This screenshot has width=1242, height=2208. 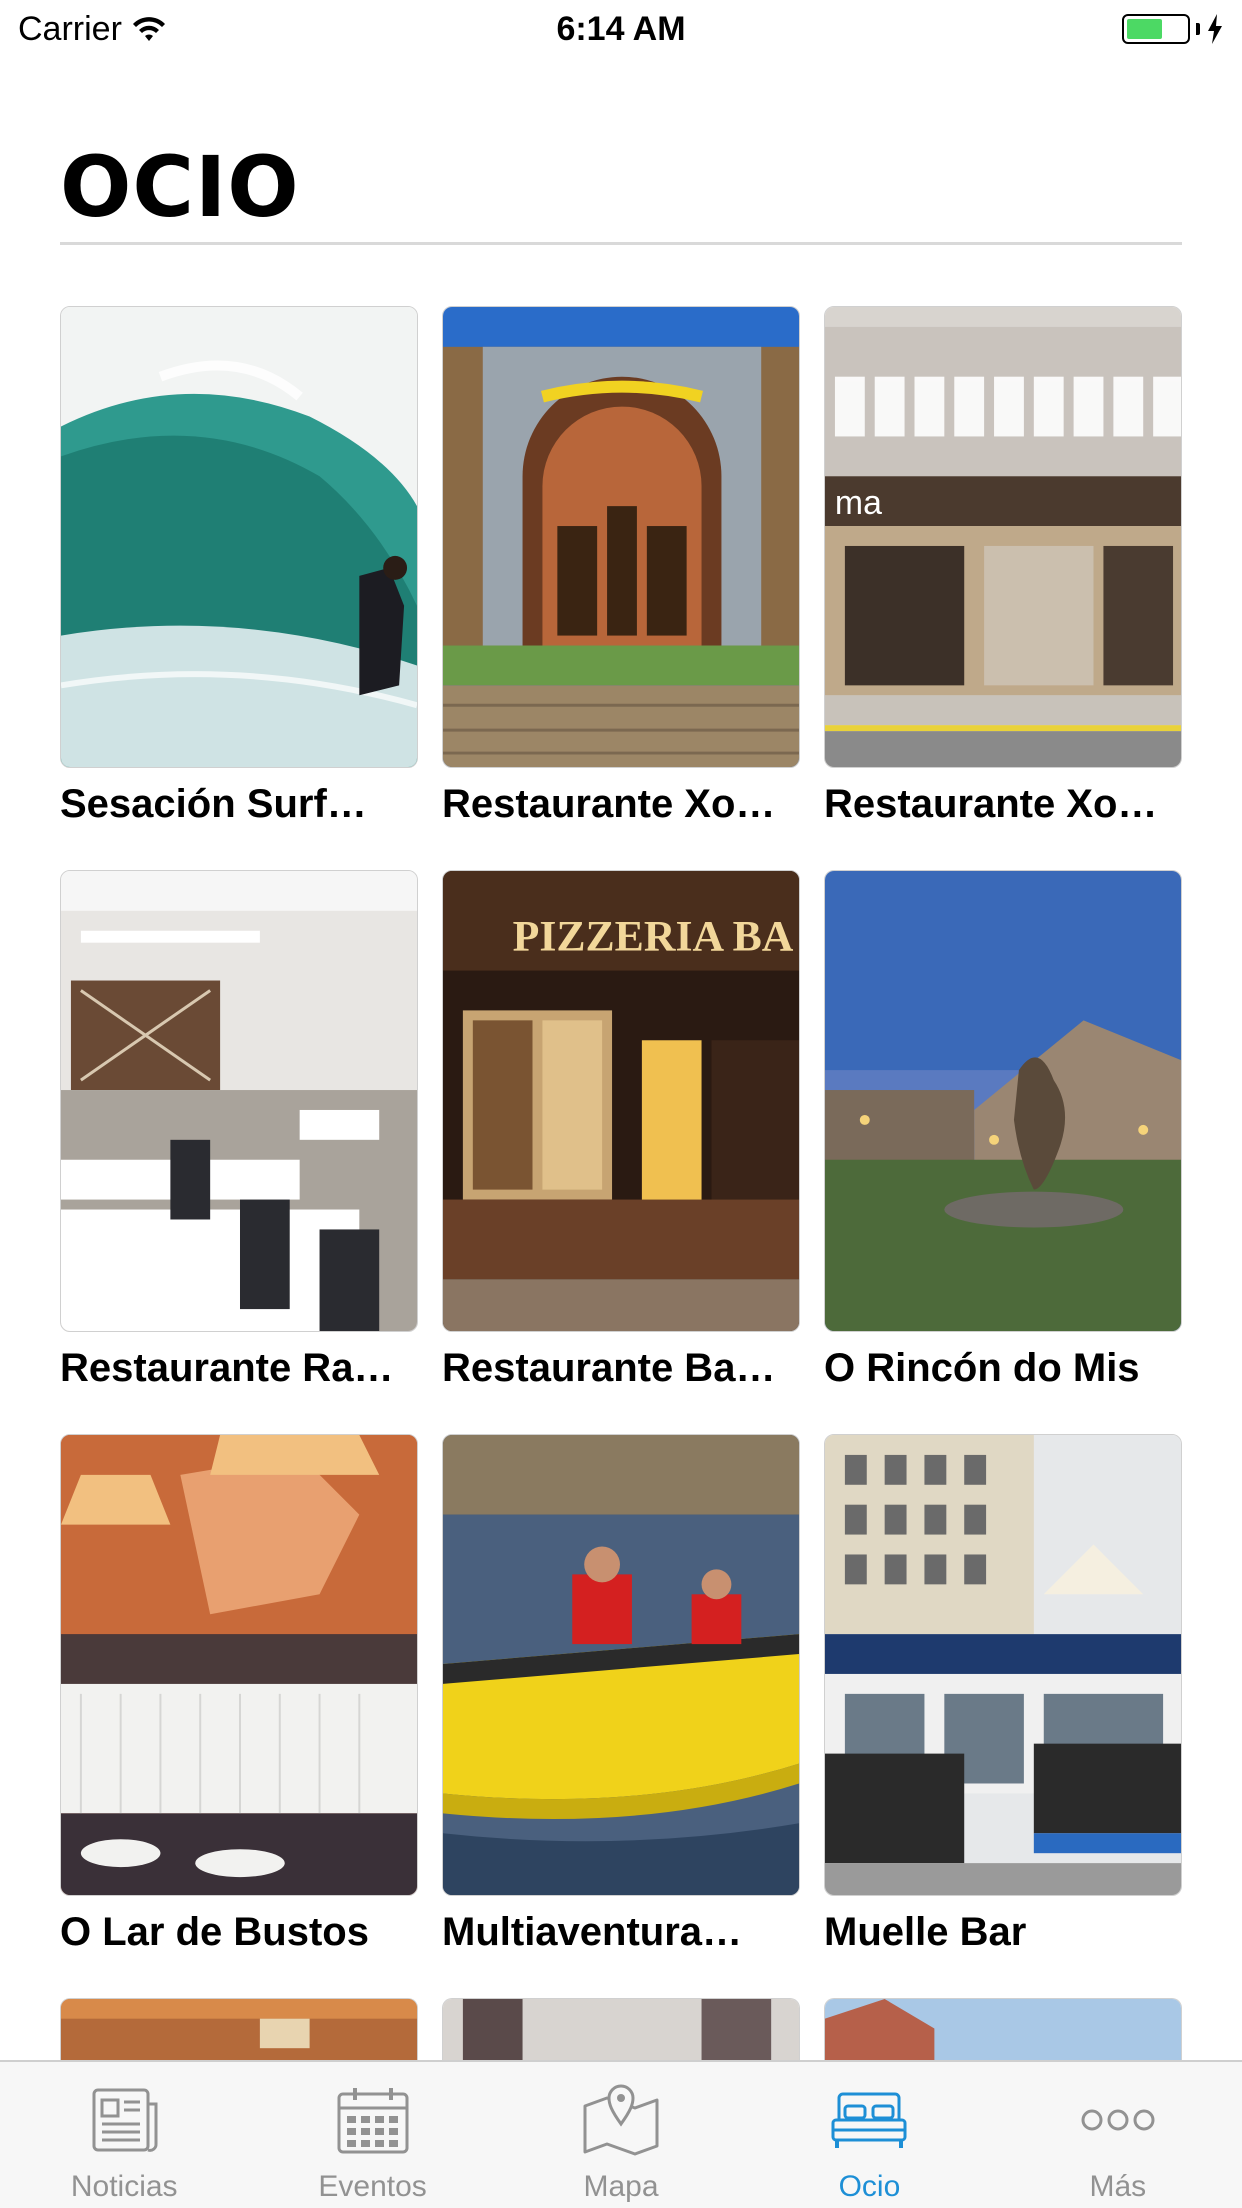 I want to click on restaurant-interior-lamps-photo, so click(x=239, y=1665).